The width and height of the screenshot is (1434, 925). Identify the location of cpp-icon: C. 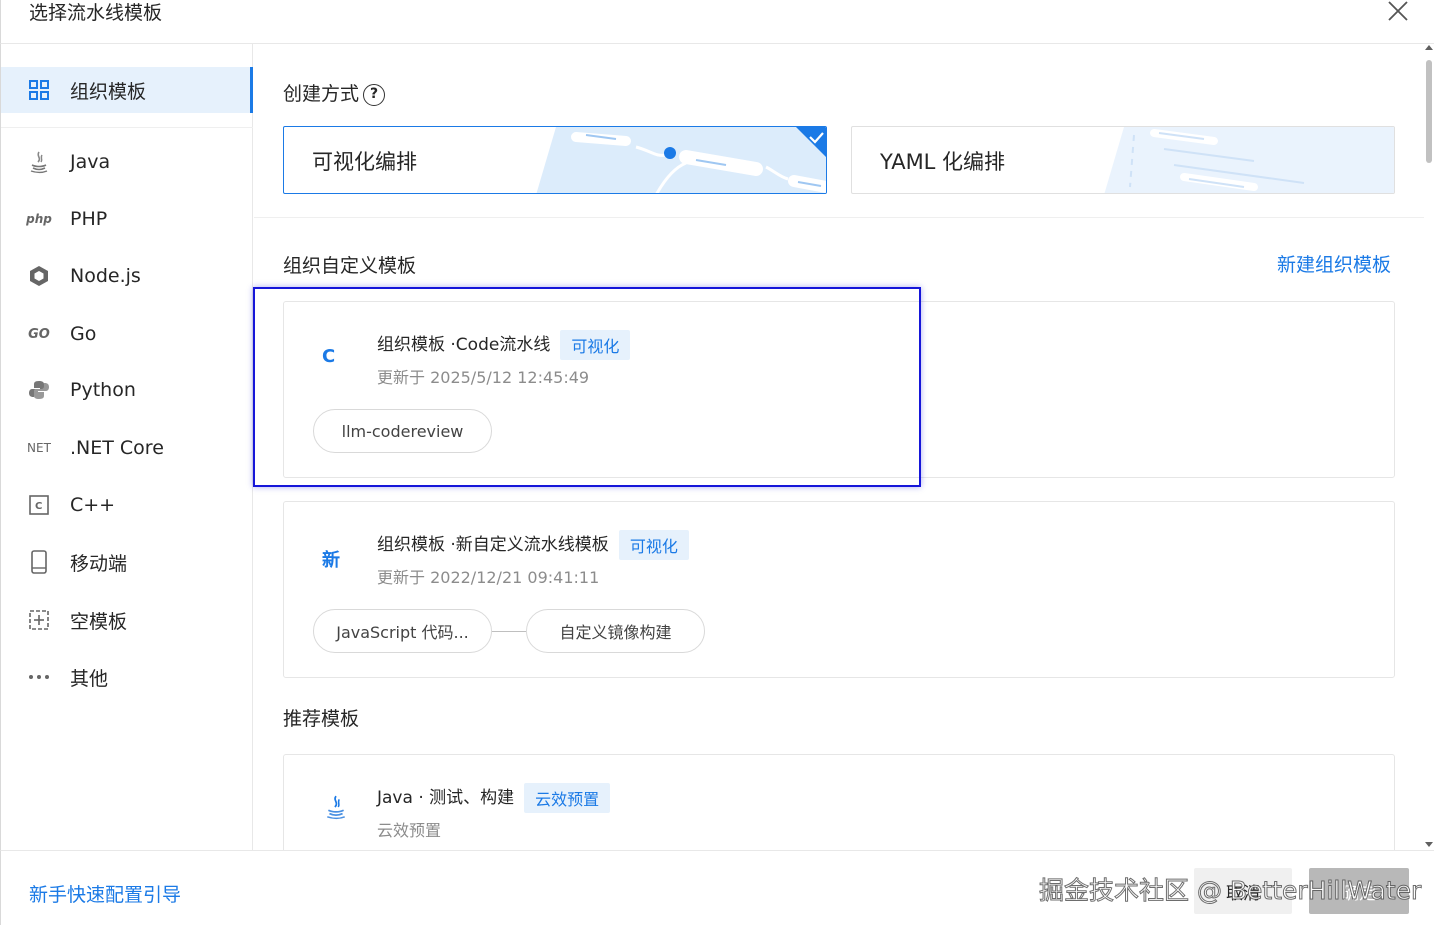
(39, 505).